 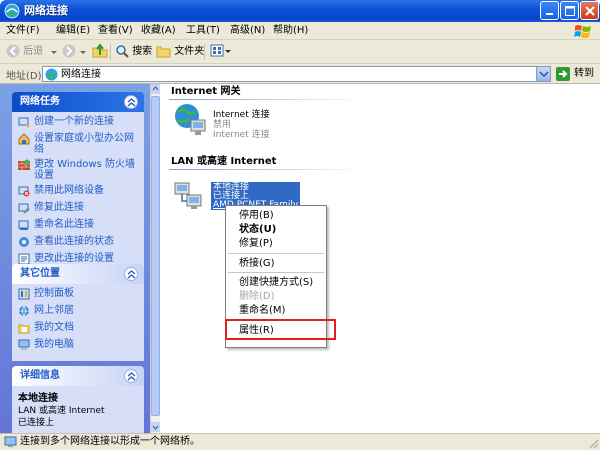 I want to click on details-body: 本地连接 LAN 或高速 Internet 已连接上, so click(x=78, y=409).